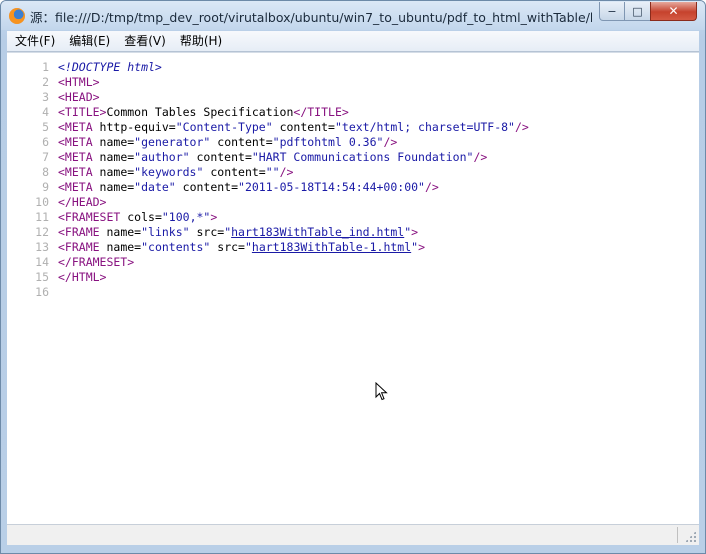  I want to click on close-icon: ✕, so click(673, 11).